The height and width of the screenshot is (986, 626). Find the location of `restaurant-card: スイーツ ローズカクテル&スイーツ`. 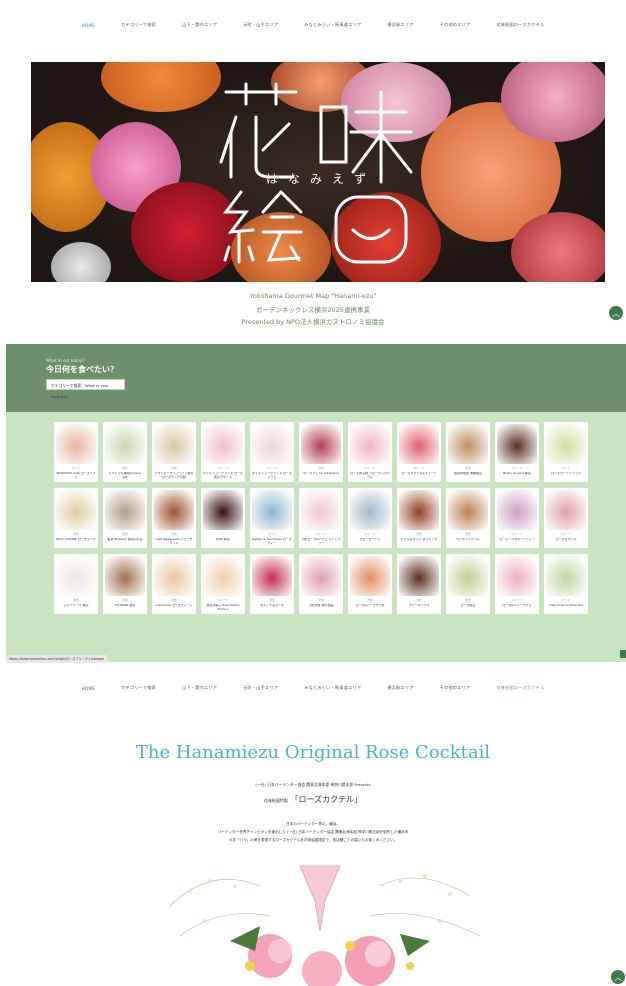

restaurant-card: スイーツ ローズカクテル&スイーツ is located at coordinates (419, 452).